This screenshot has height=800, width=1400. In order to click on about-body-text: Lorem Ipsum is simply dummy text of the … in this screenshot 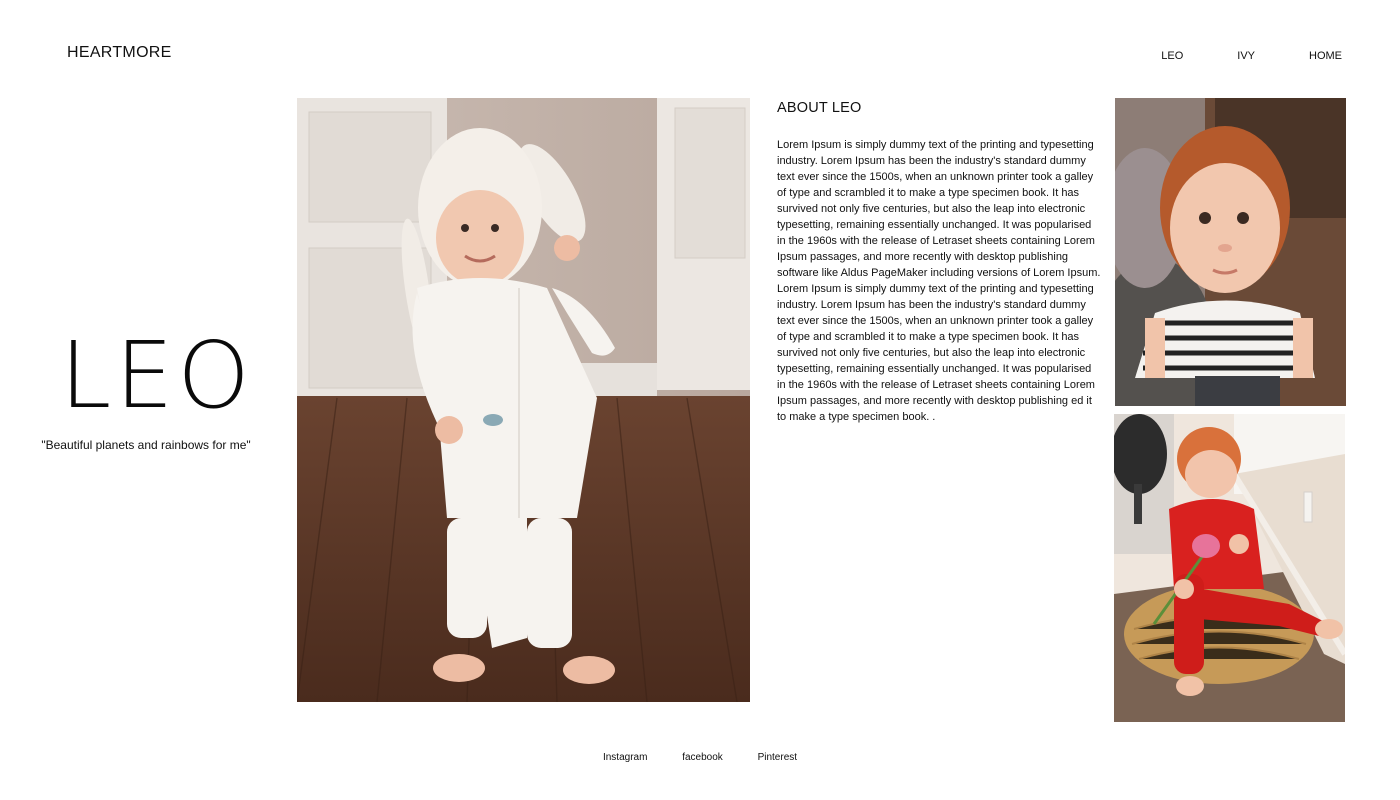, I will do `click(939, 281)`.